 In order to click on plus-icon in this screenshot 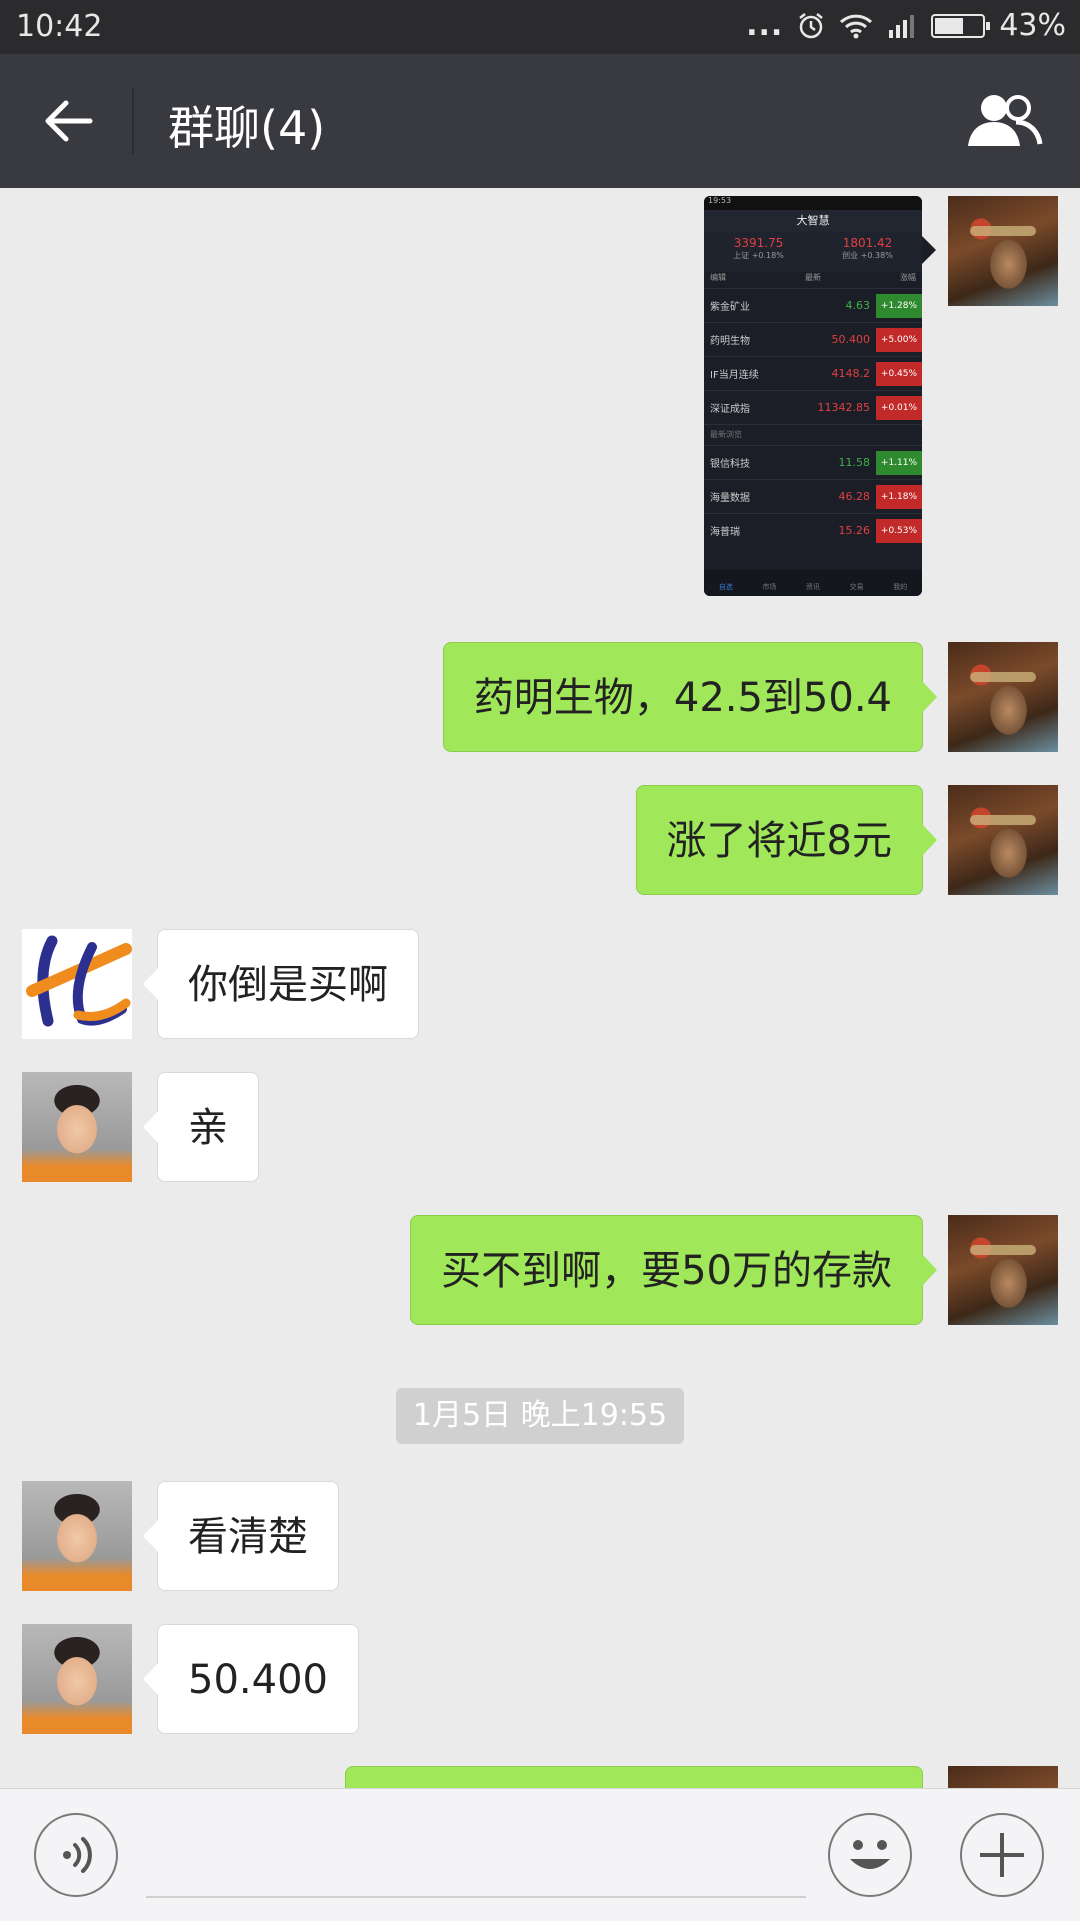, I will do `click(1002, 1855)`.